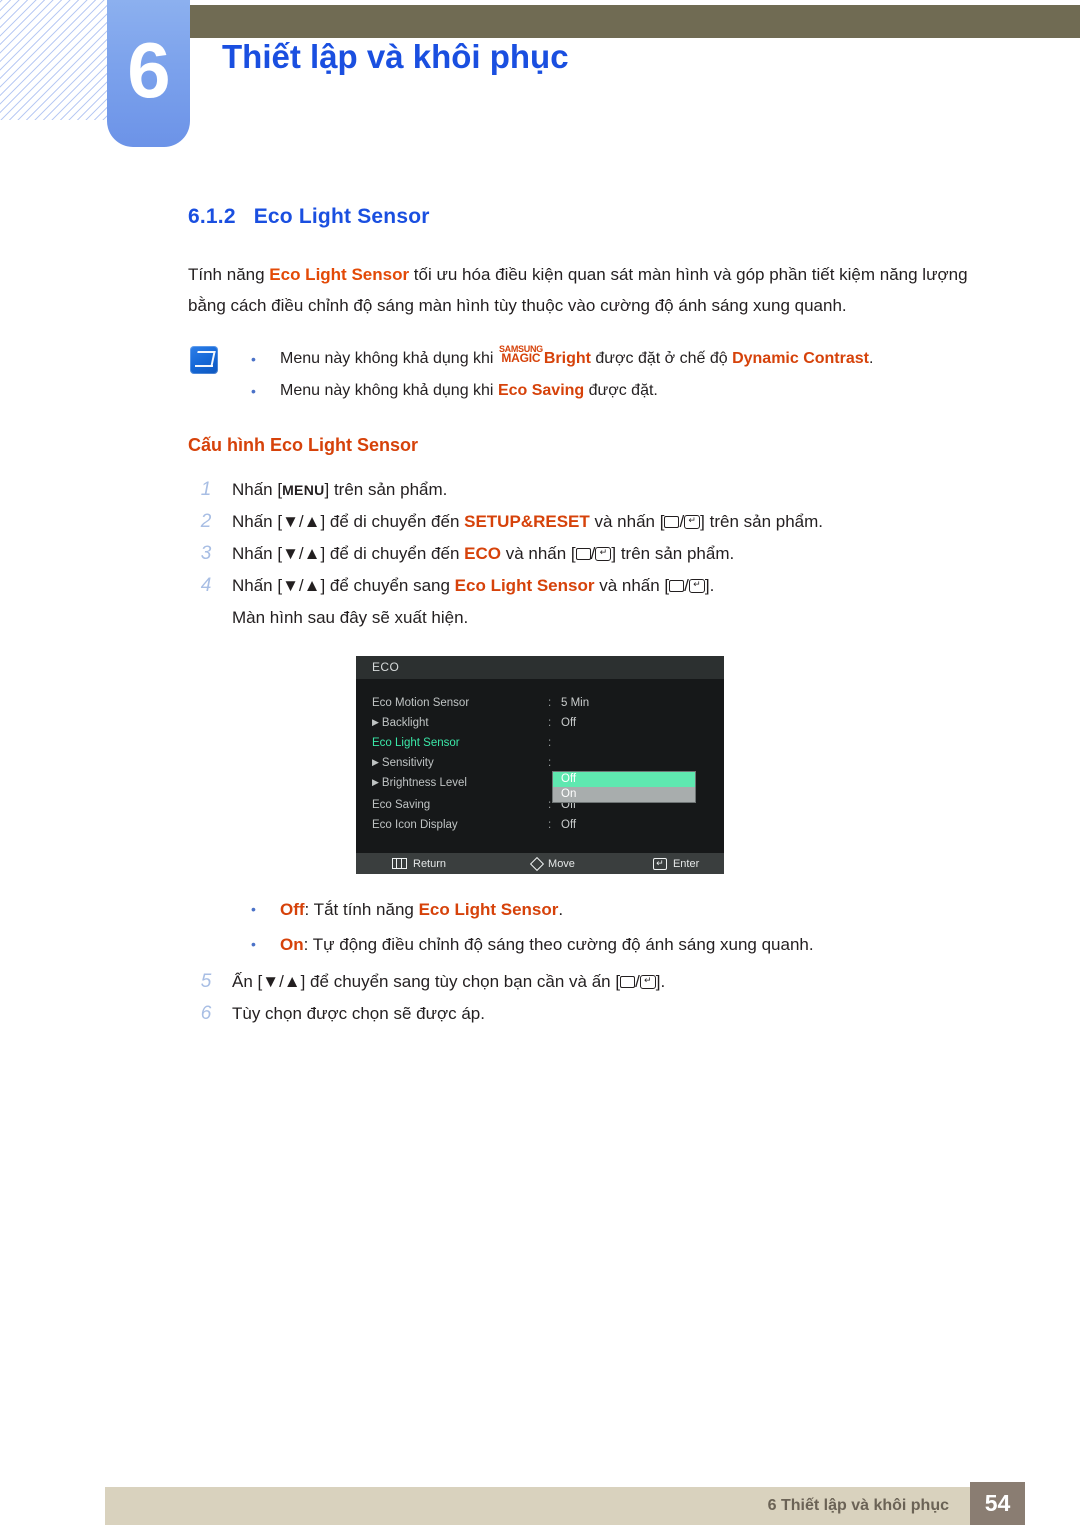 The height and width of the screenshot is (1527, 1080). Describe the element at coordinates (621, 390) in the screenshot. I see `note-2-post: được đặt.` at that location.